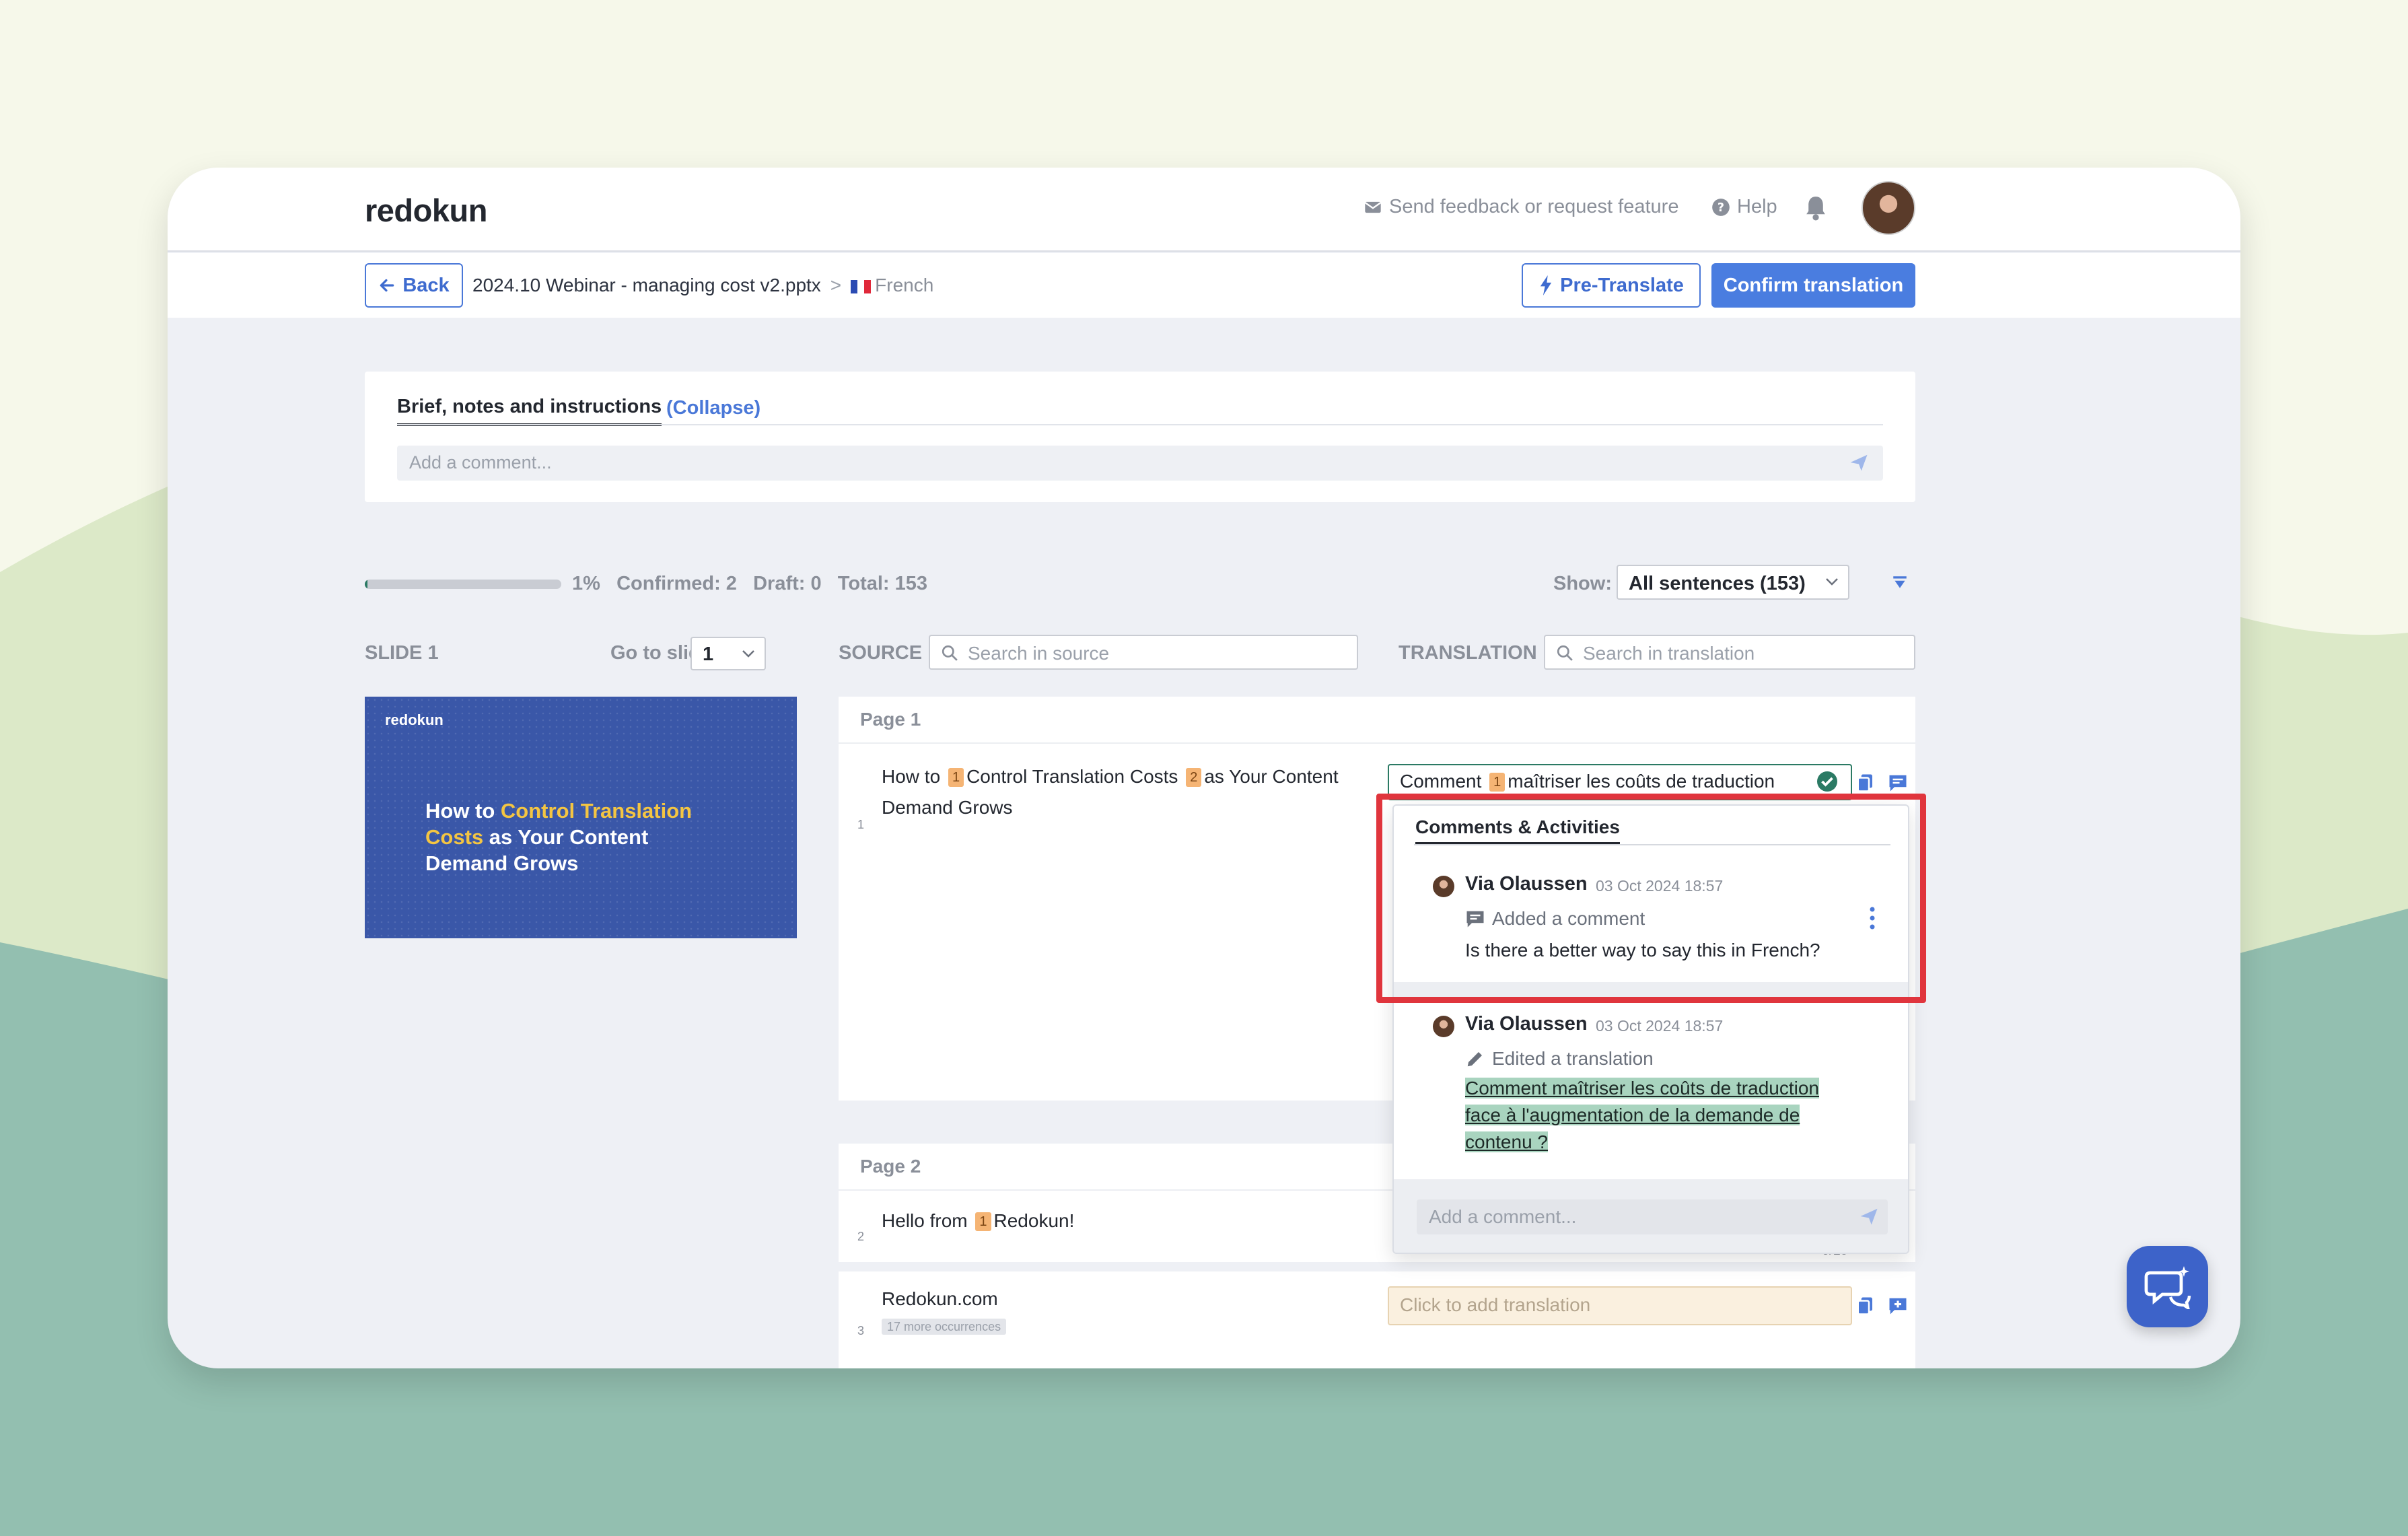  Describe the element at coordinates (426, 210) in the screenshot. I see `app-logo: redokun` at that location.